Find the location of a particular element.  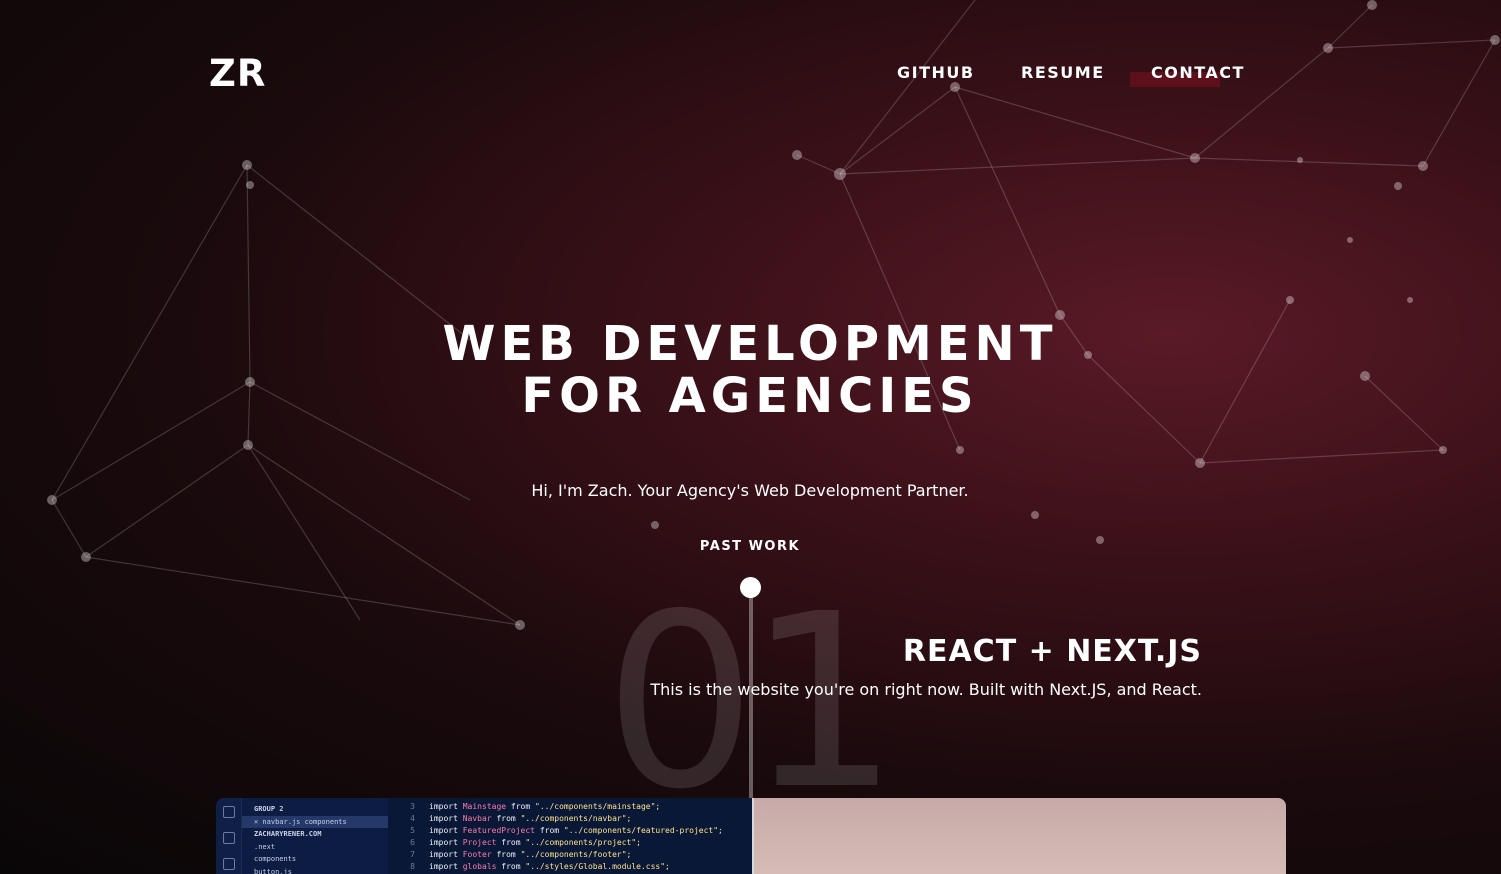

source-control-icon is located at coordinates (229, 812).